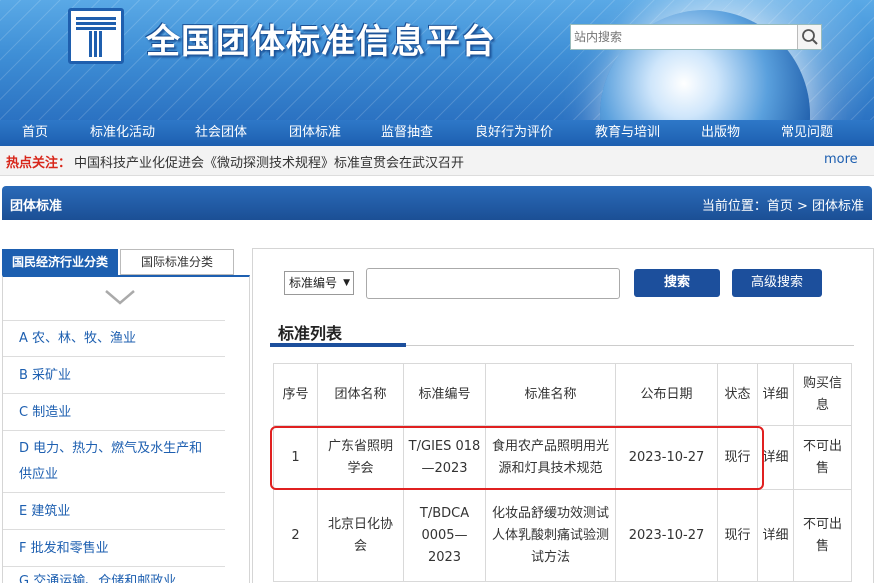 This screenshot has width=874, height=583. Describe the element at coordinates (313, 283) in the screenshot. I see `search-field-select-value: 标准编号` at that location.